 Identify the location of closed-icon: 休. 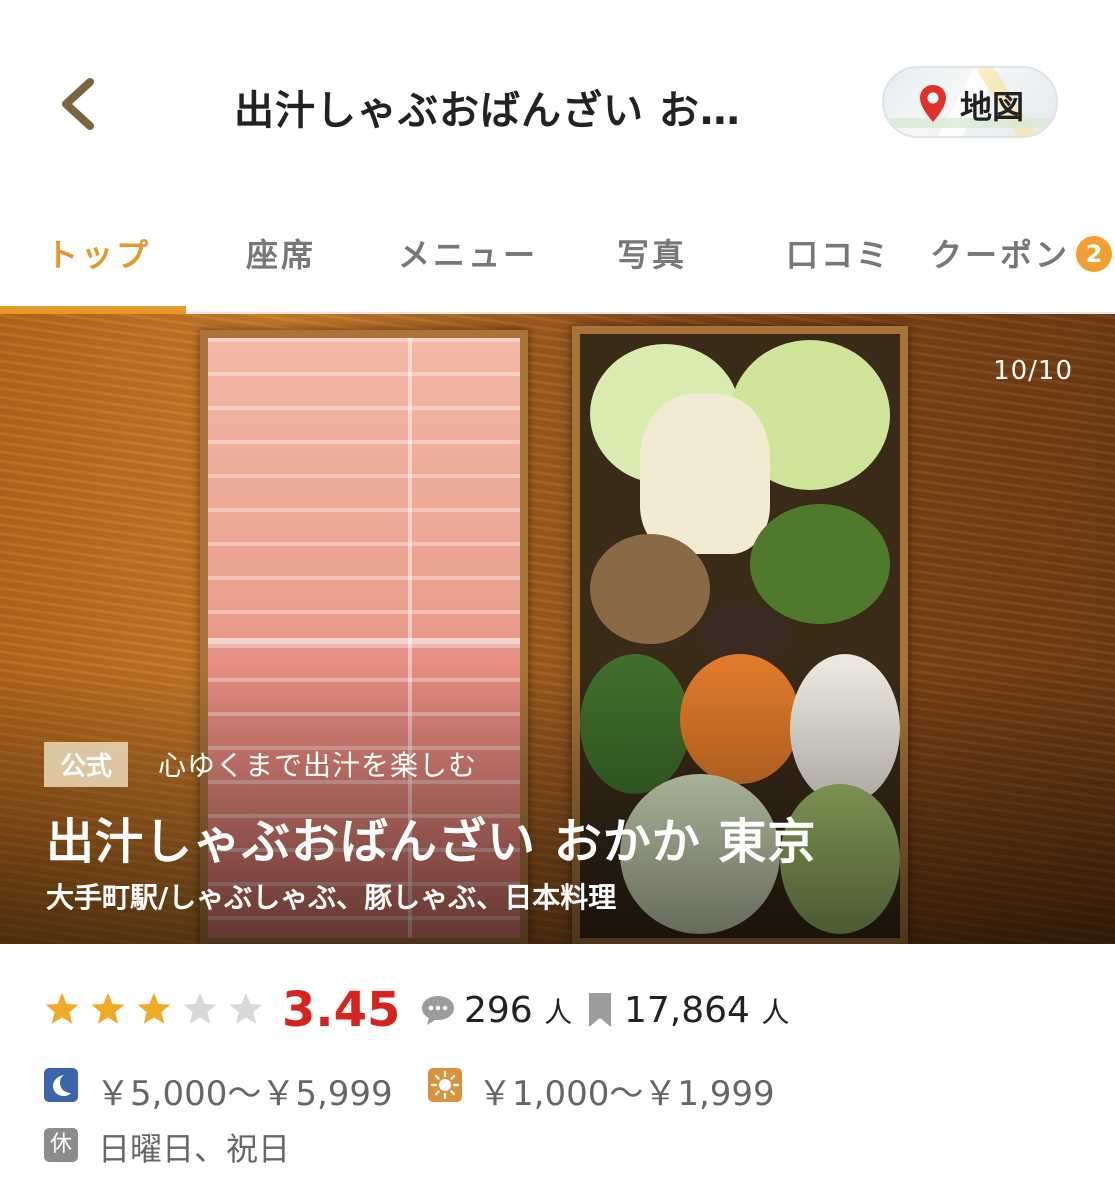
(61, 1145).